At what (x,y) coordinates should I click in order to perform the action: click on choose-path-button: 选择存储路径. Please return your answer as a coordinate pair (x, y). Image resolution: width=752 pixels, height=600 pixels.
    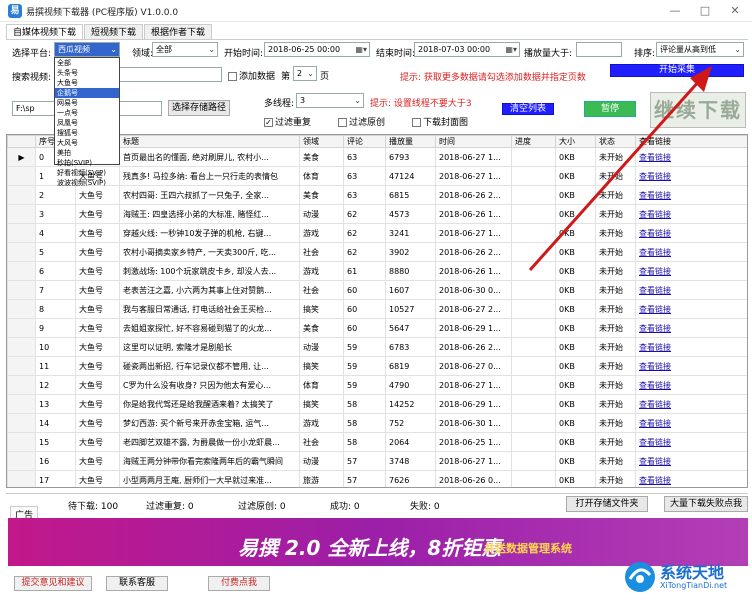
    Looking at the image, I should click on (199, 108).